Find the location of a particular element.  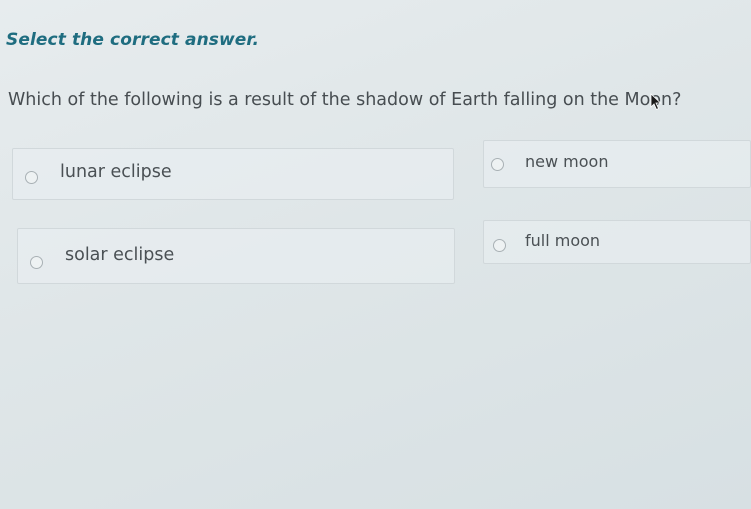

answer-option-solar-eclipse: solar eclipse is located at coordinates (236, 256).